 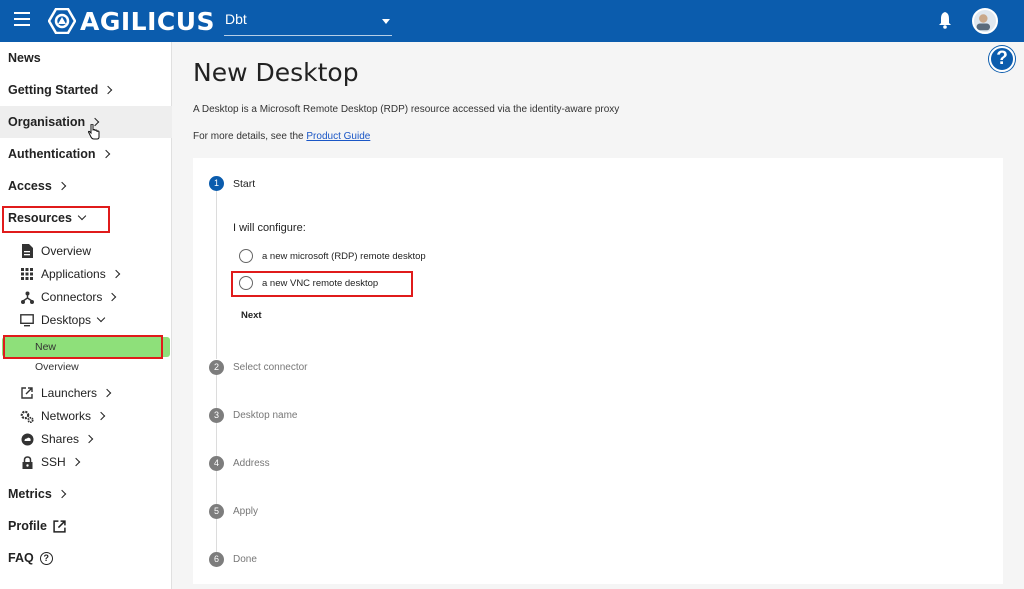 What do you see at coordinates (216, 511) in the screenshot?
I see `step-number: 5` at bounding box center [216, 511].